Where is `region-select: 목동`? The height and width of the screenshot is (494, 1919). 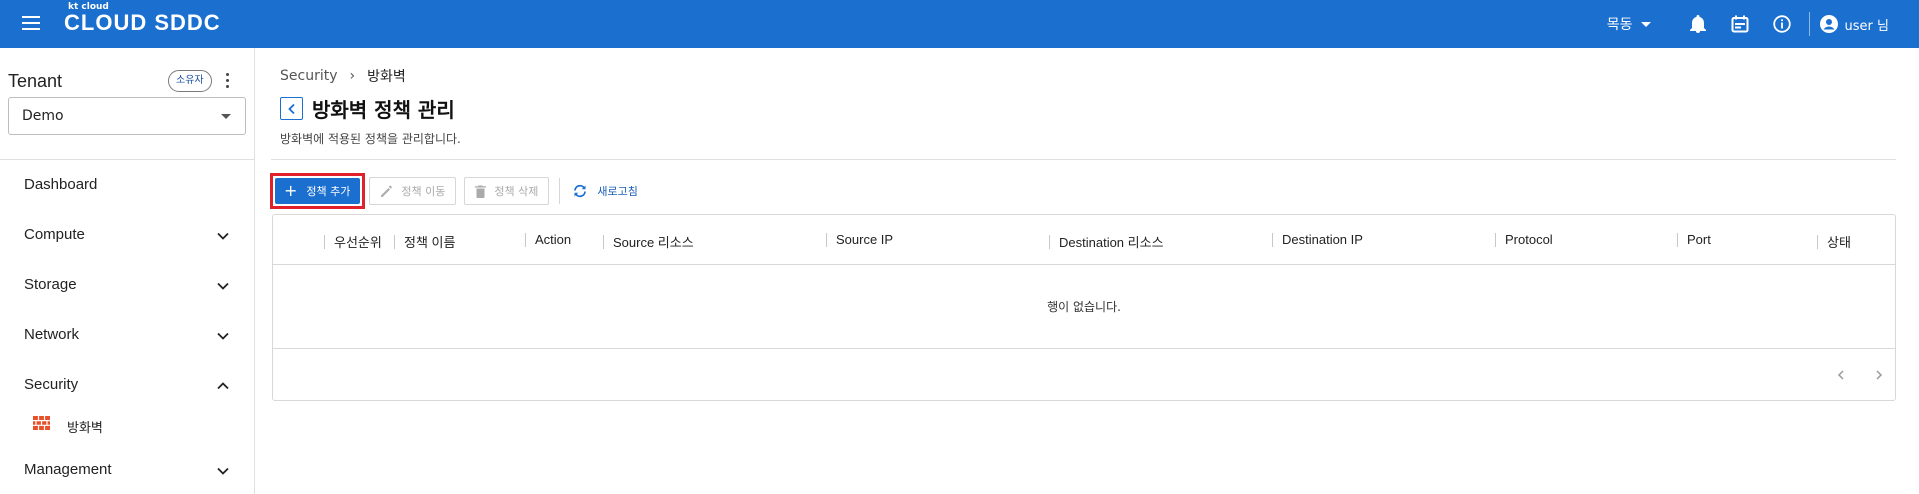 region-select: 목동 is located at coordinates (1629, 24).